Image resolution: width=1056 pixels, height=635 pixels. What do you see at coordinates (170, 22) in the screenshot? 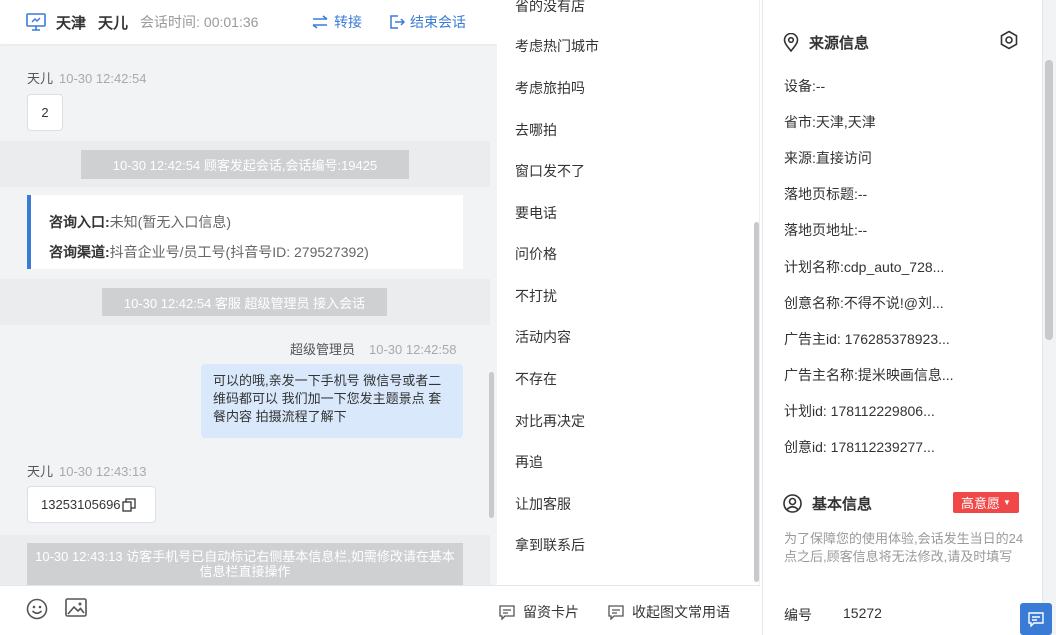
I see `session-label: 会话时间:` at bounding box center [170, 22].